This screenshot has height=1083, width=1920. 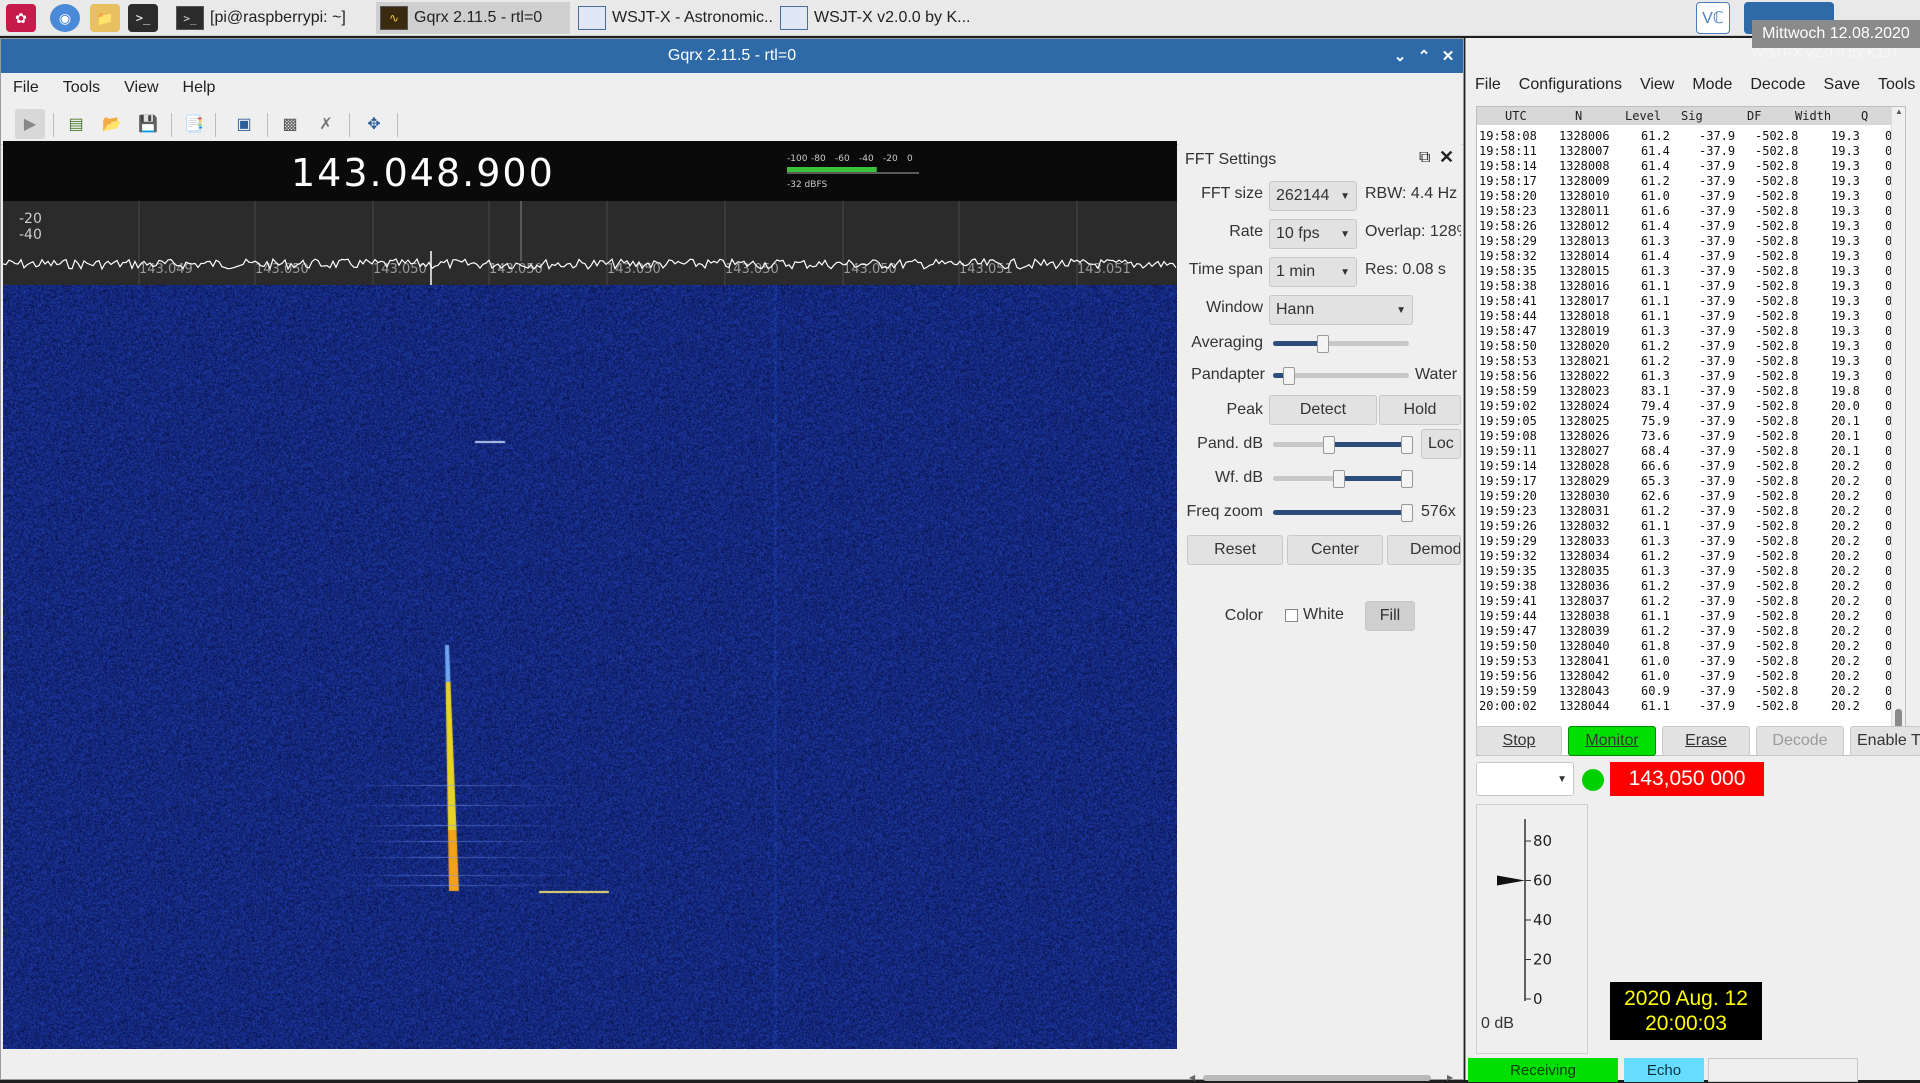 I want to click on table-cell: 1328010, so click(x=1584, y=196).